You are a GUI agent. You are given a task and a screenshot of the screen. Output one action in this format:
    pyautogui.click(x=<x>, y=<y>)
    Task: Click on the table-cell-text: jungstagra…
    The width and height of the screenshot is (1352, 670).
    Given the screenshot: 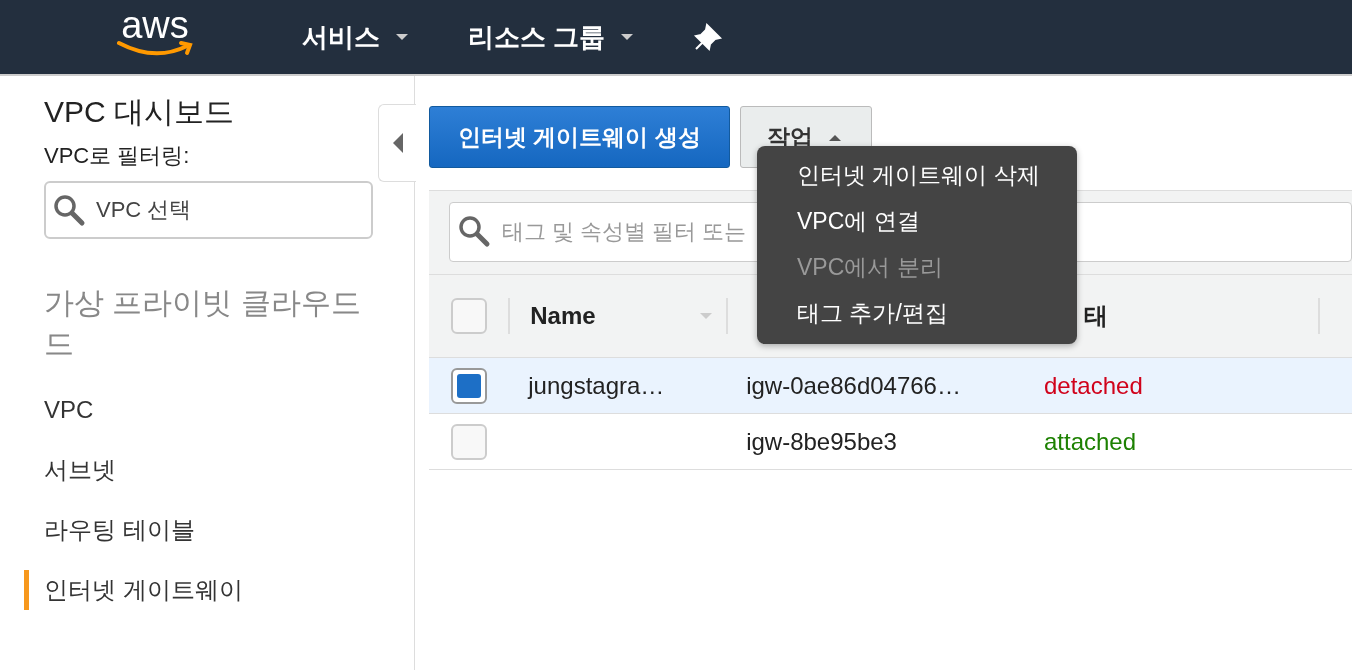 What is the action you would take?
    pyautogui.click(x=595, y=385)
    